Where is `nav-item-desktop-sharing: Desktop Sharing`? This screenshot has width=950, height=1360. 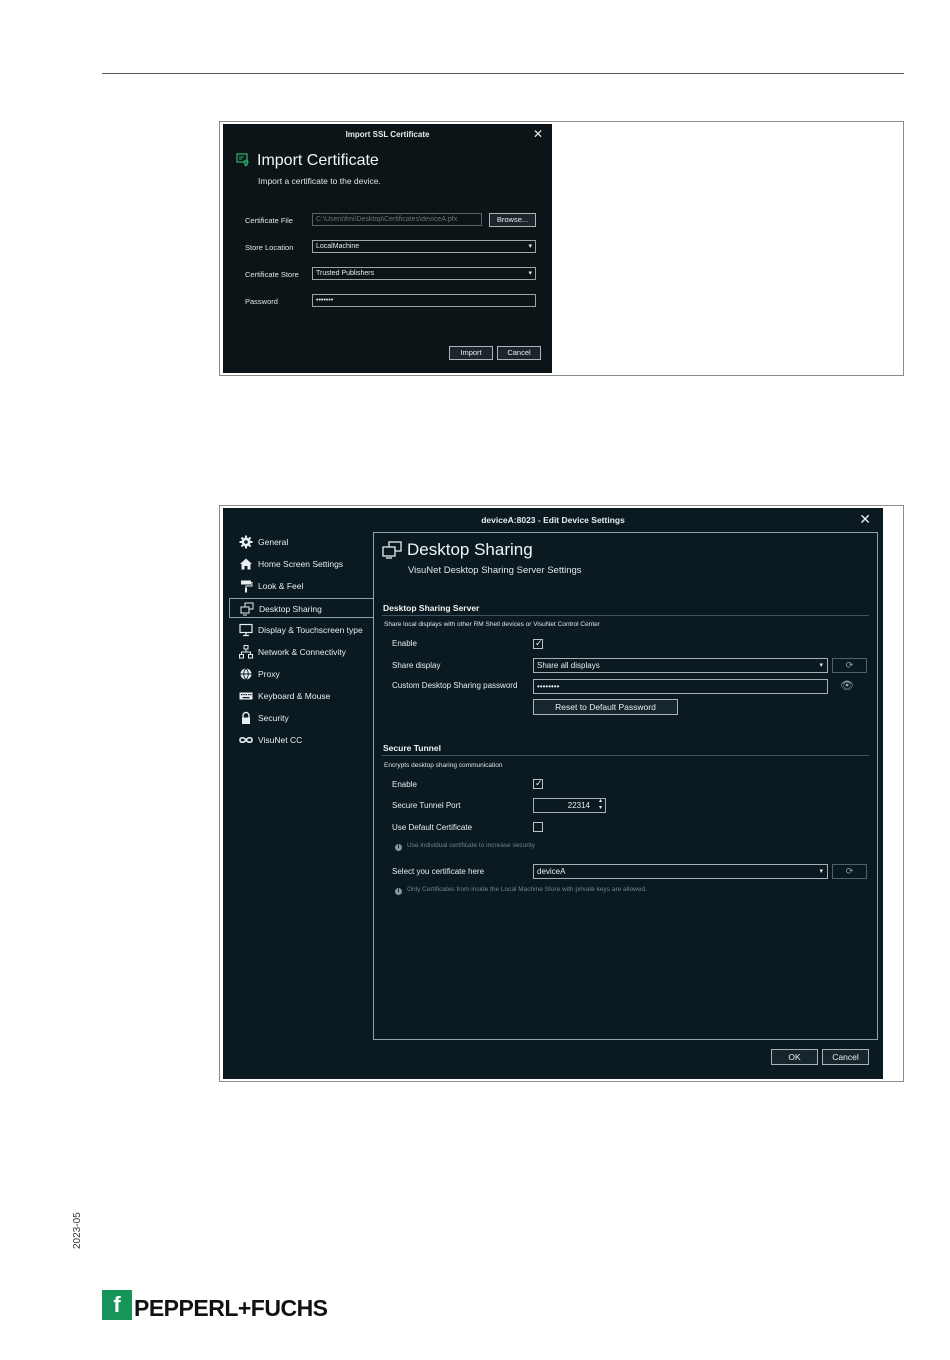 nav-item-desktop-sharing: Desktop Sharing is located at coordinates (301, 608).